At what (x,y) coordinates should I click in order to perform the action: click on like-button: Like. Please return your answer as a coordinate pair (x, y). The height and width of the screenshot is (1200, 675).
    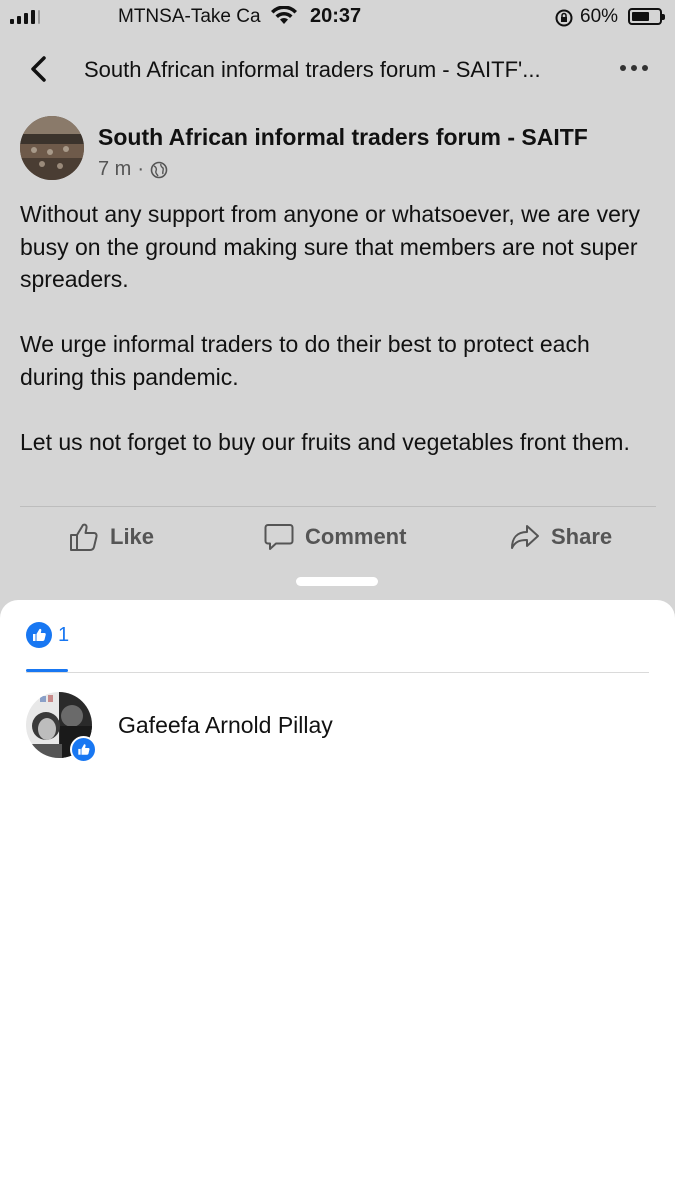
    Looking at the image, I should click on (111, 537).